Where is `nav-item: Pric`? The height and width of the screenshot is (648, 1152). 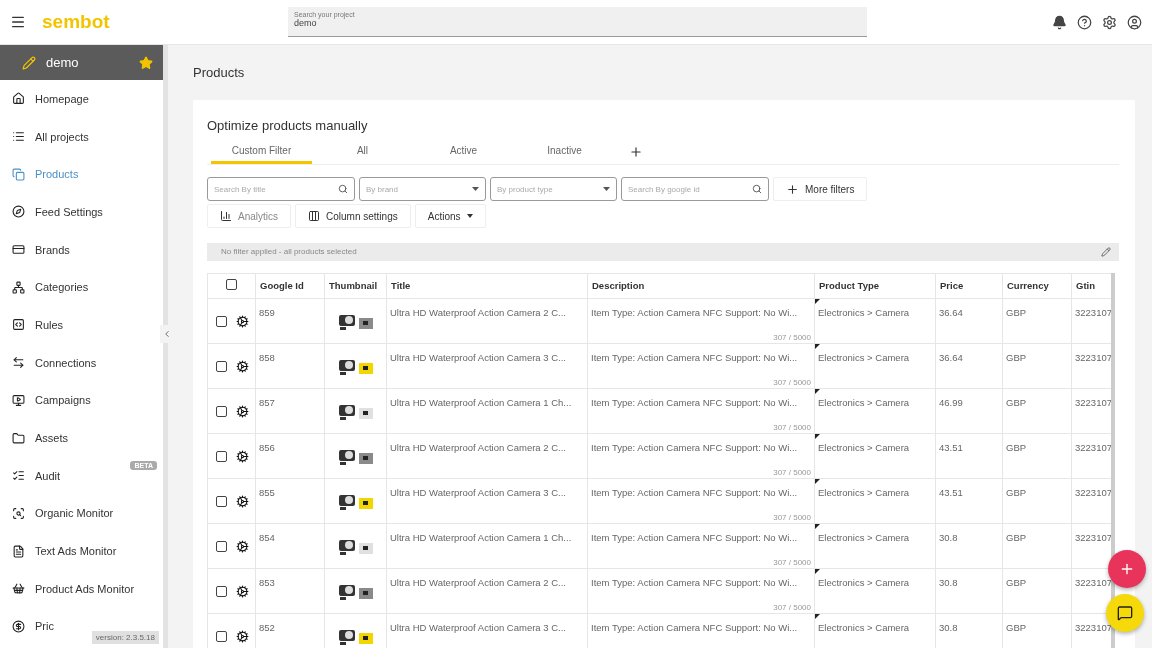
nav-item: Pric is located at coordinates (33, 626).